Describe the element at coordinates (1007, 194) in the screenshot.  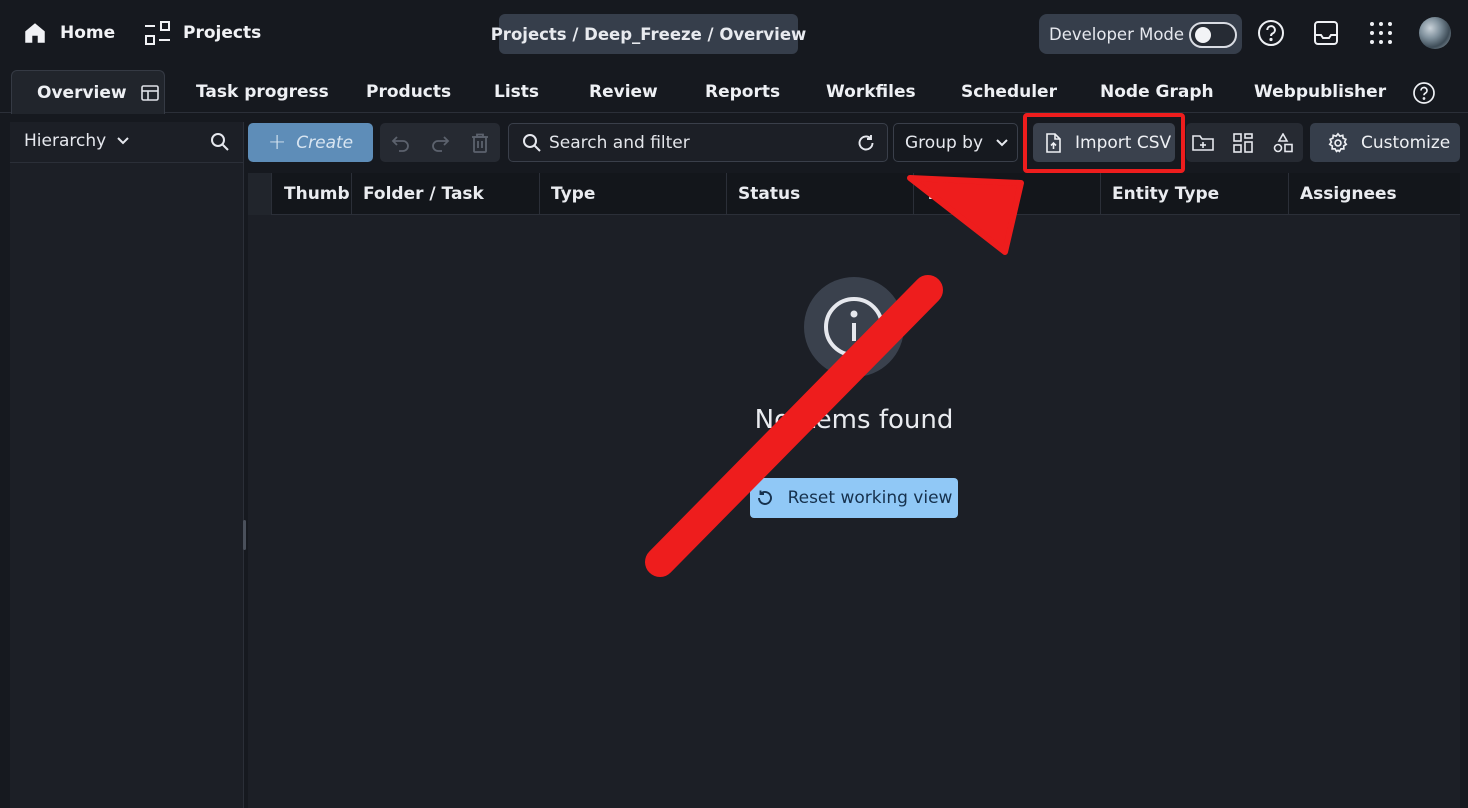
I see `column-header-tags: Tags` at that location.